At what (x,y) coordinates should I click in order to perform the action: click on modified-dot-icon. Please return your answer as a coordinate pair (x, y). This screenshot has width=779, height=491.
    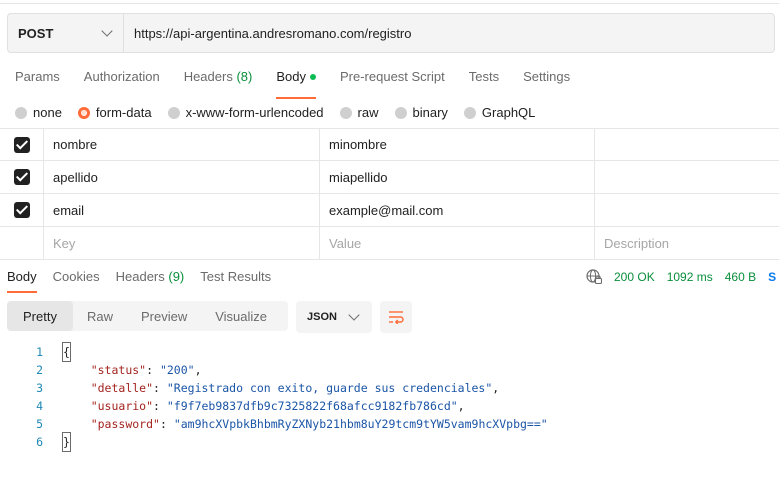
    Looking at the image, I should click on (312, 76).